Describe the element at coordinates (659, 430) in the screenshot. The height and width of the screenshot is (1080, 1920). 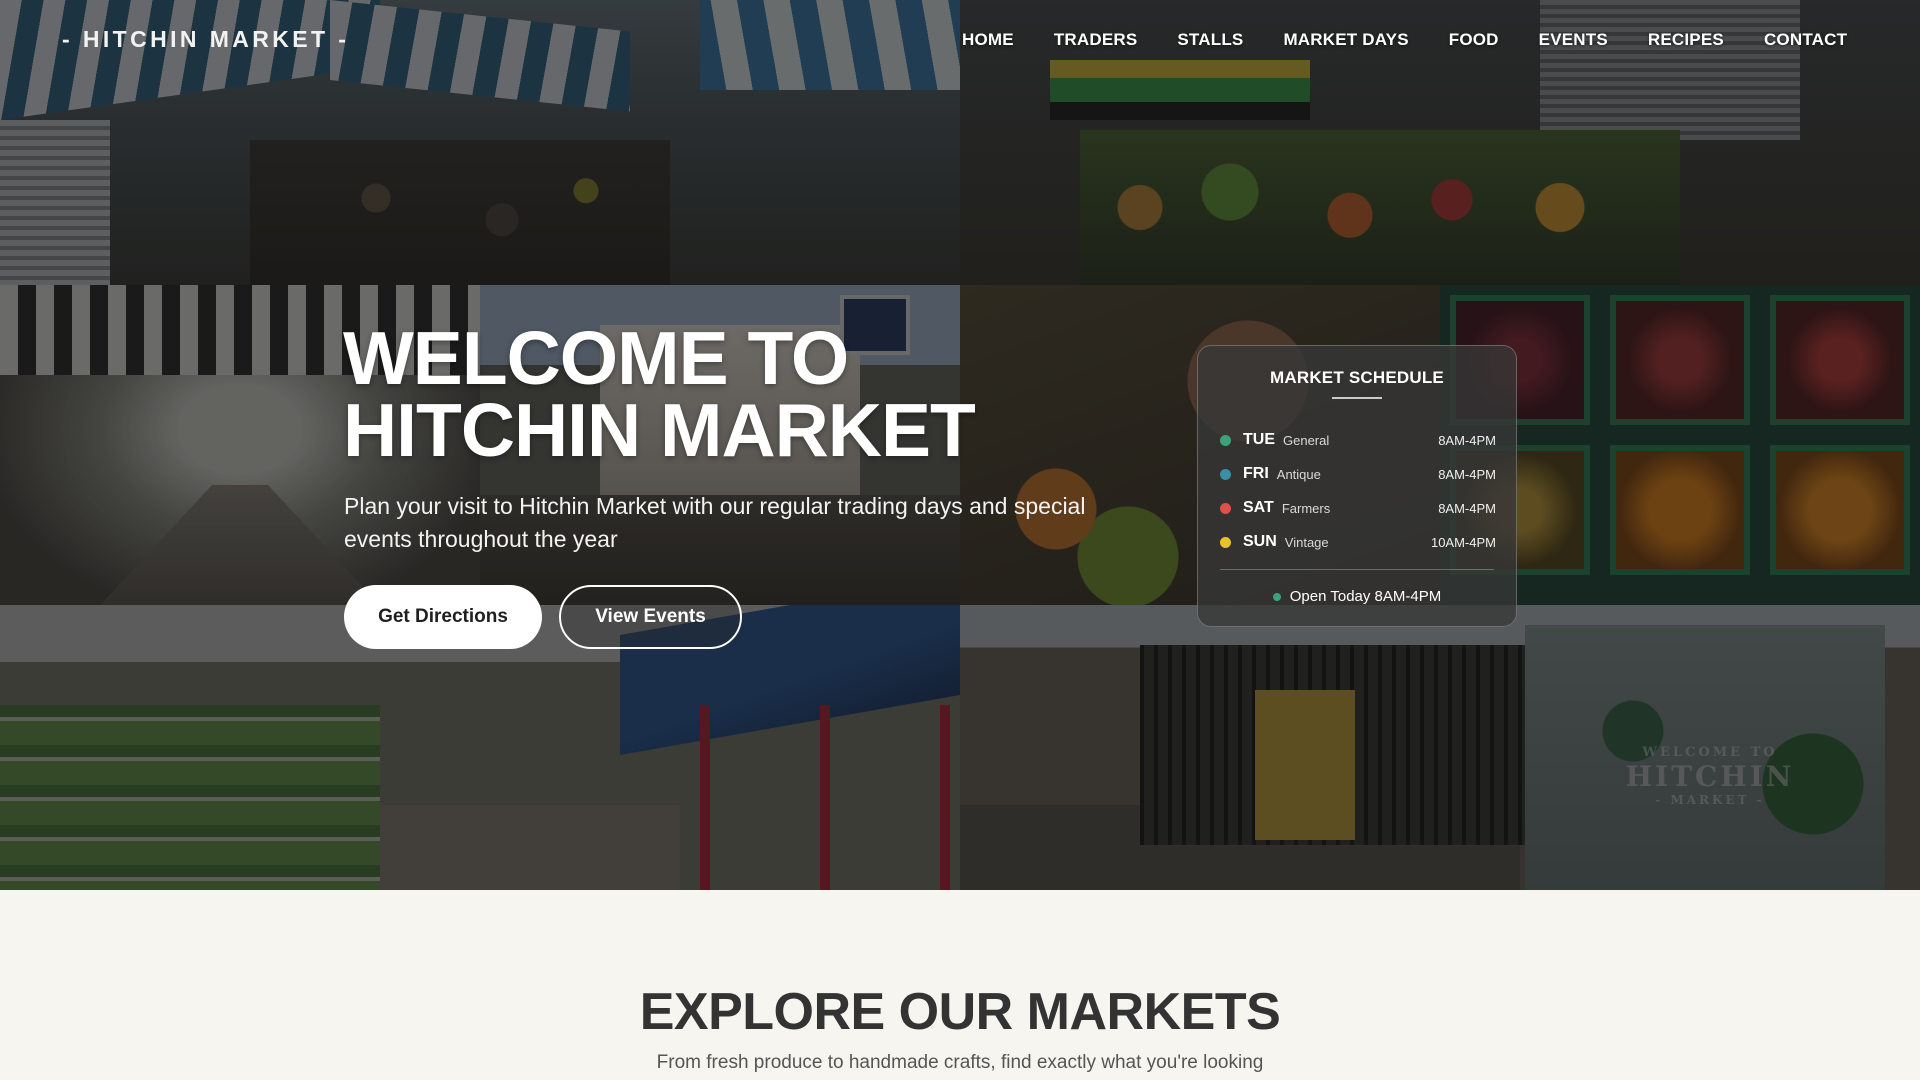
I see `hero-title-line-2: HITCHIN MARKET` at that location.